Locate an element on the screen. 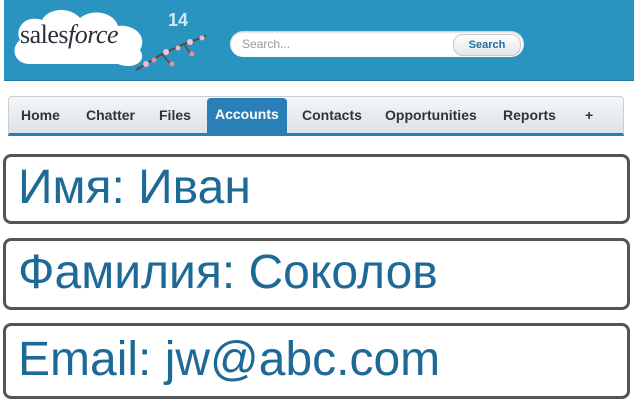  tab-contacts: Contacts is located at coordinates (332, 115).